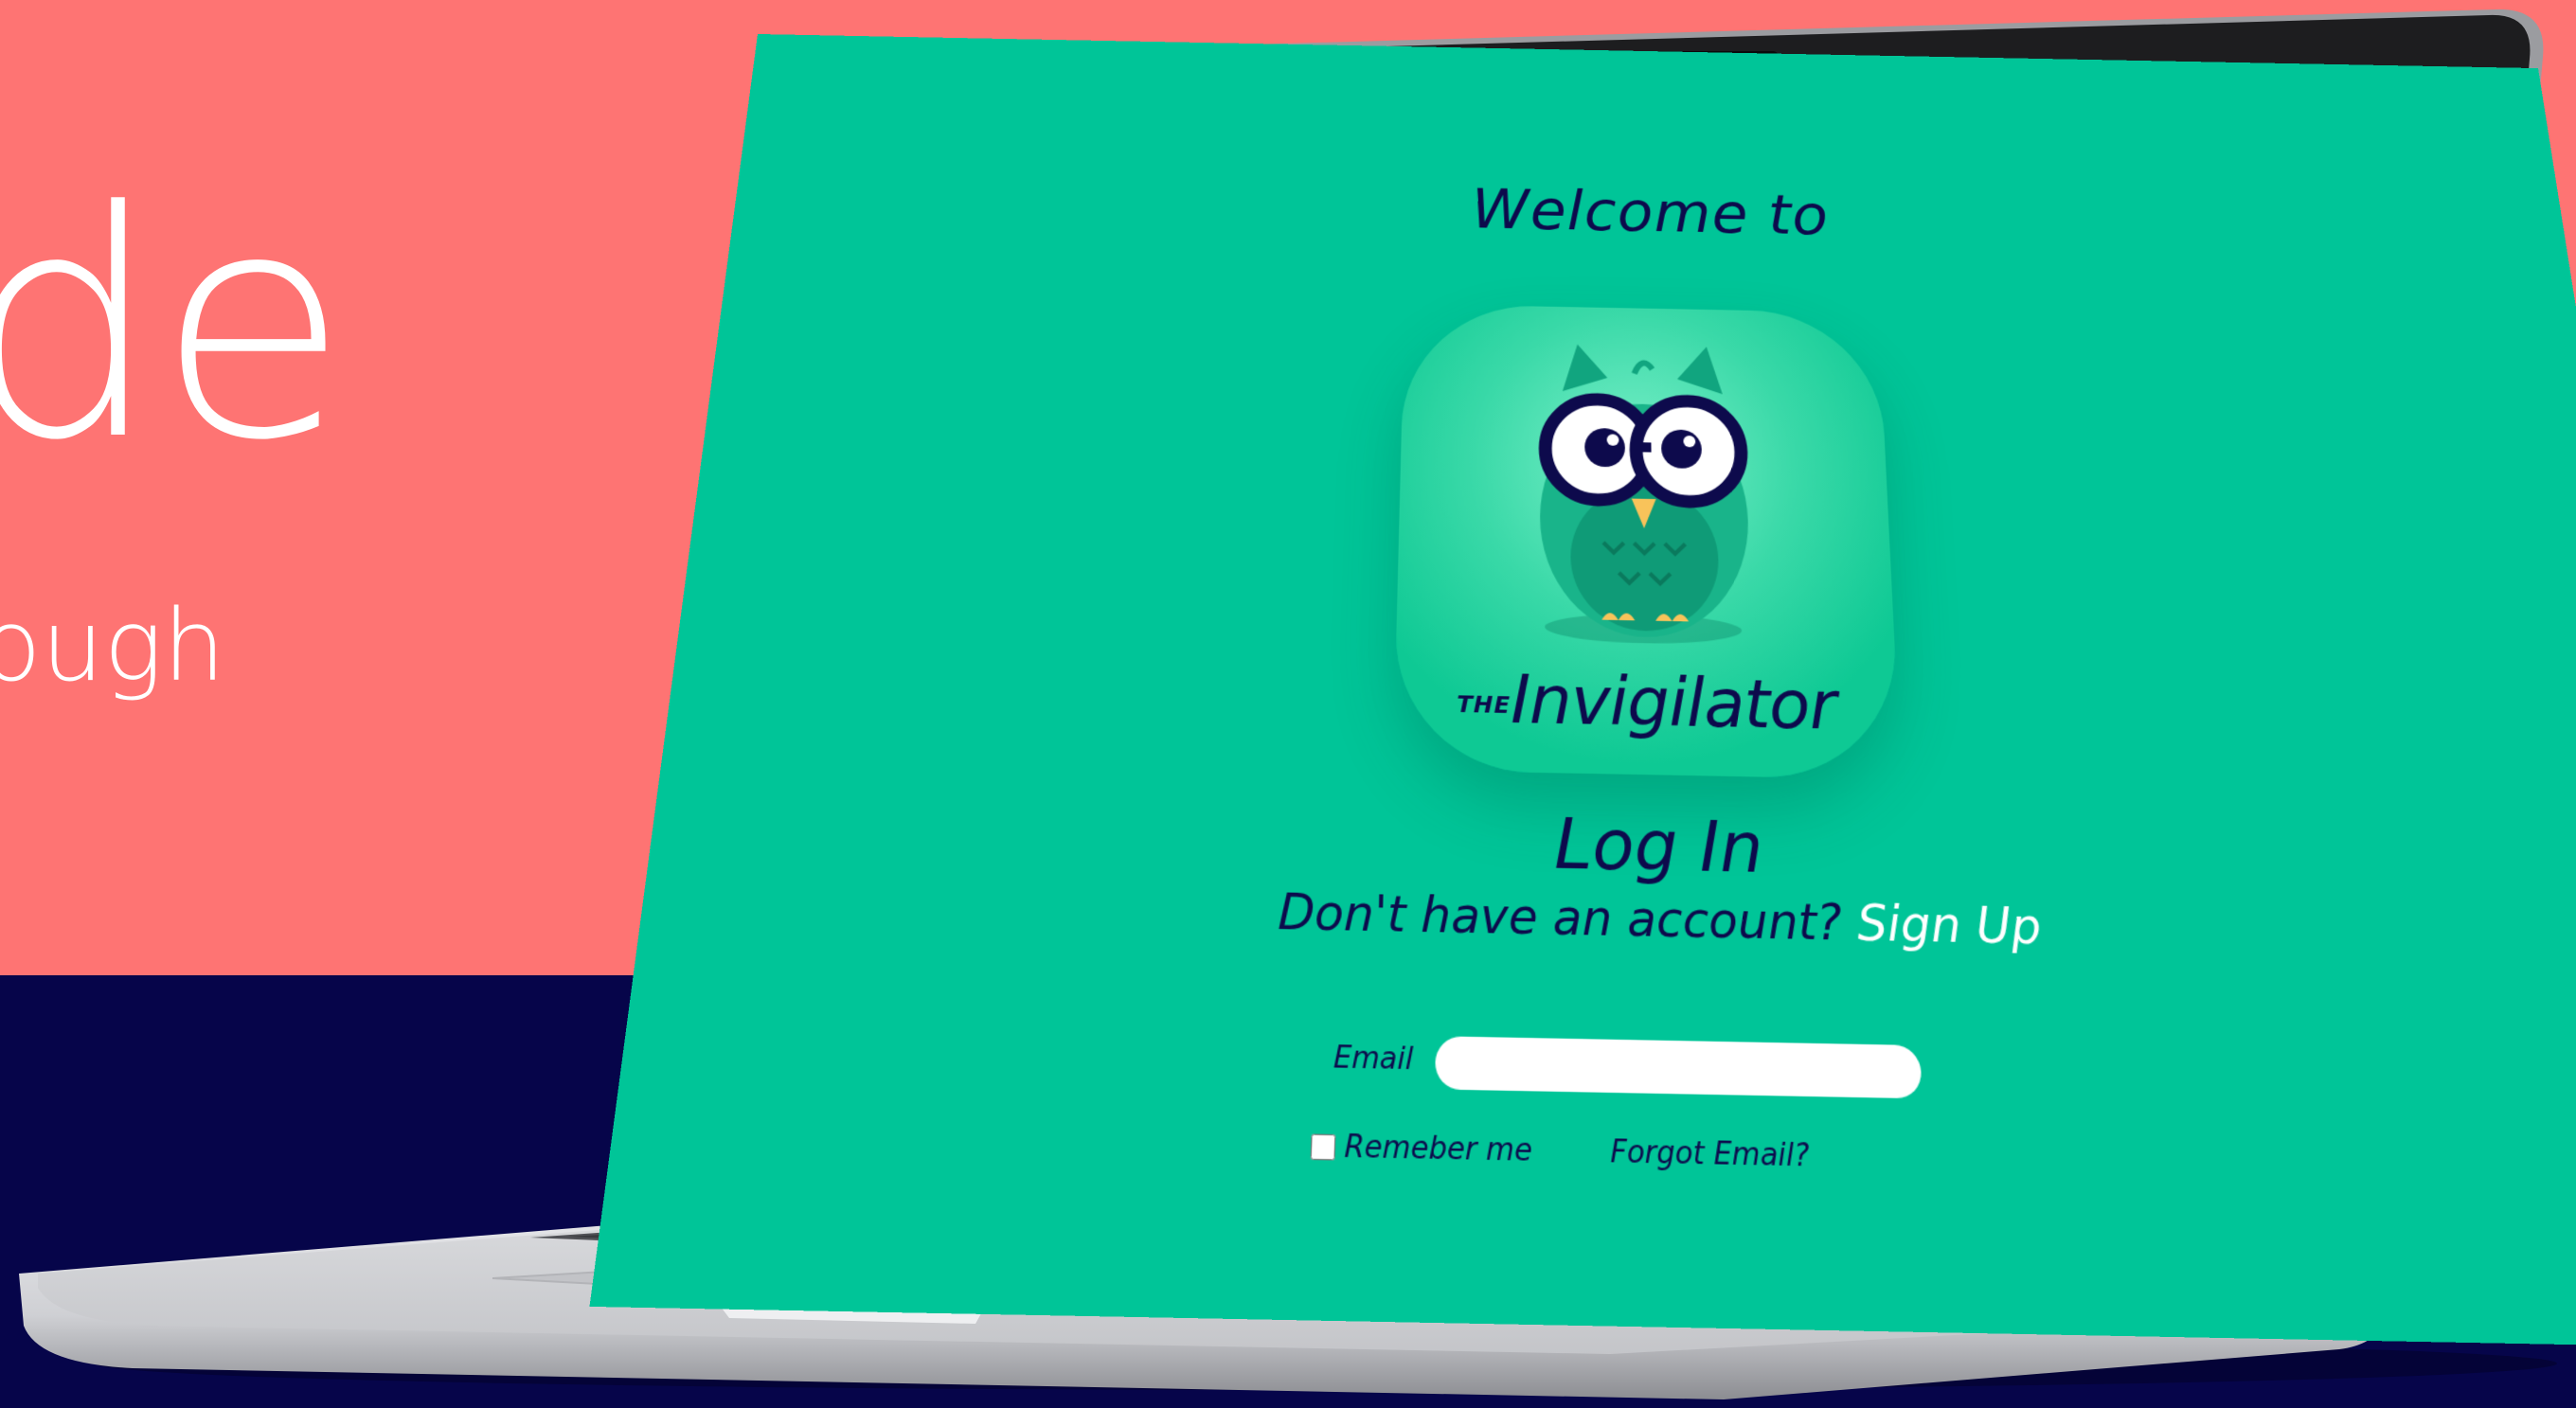  Describe the element at coordinates (1373, 1060) in the screenshot. I see `email-label: Email` at that location.